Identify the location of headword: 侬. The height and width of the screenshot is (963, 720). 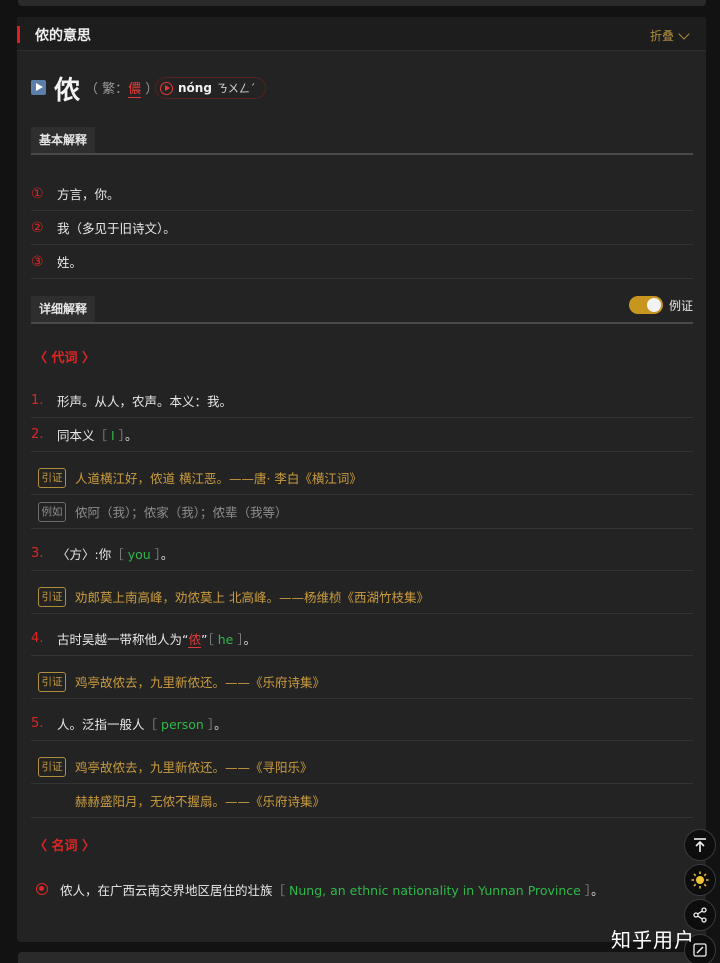
(67, 91).